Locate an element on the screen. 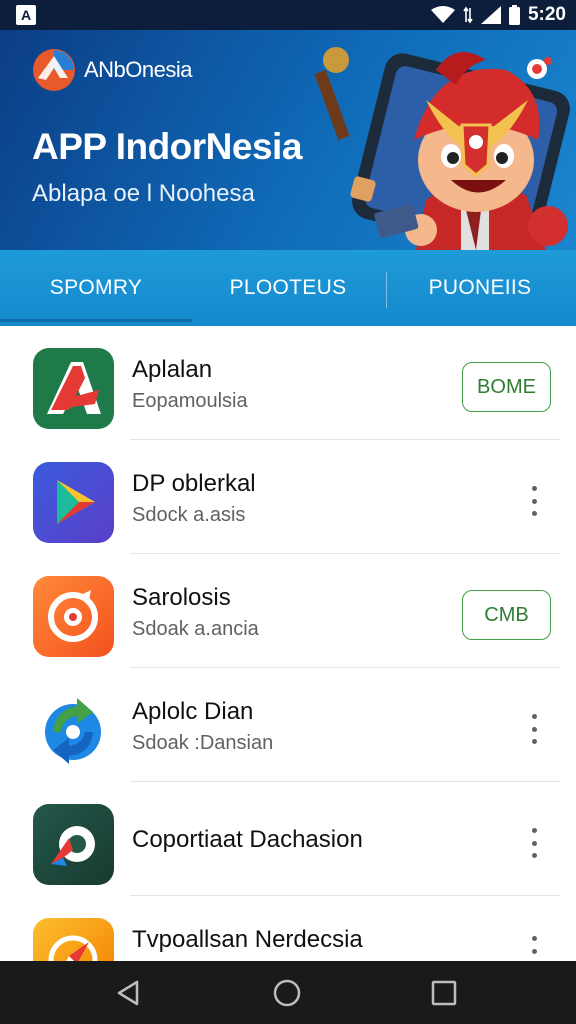  system-nav-bar is located at coordinates (288, 992).